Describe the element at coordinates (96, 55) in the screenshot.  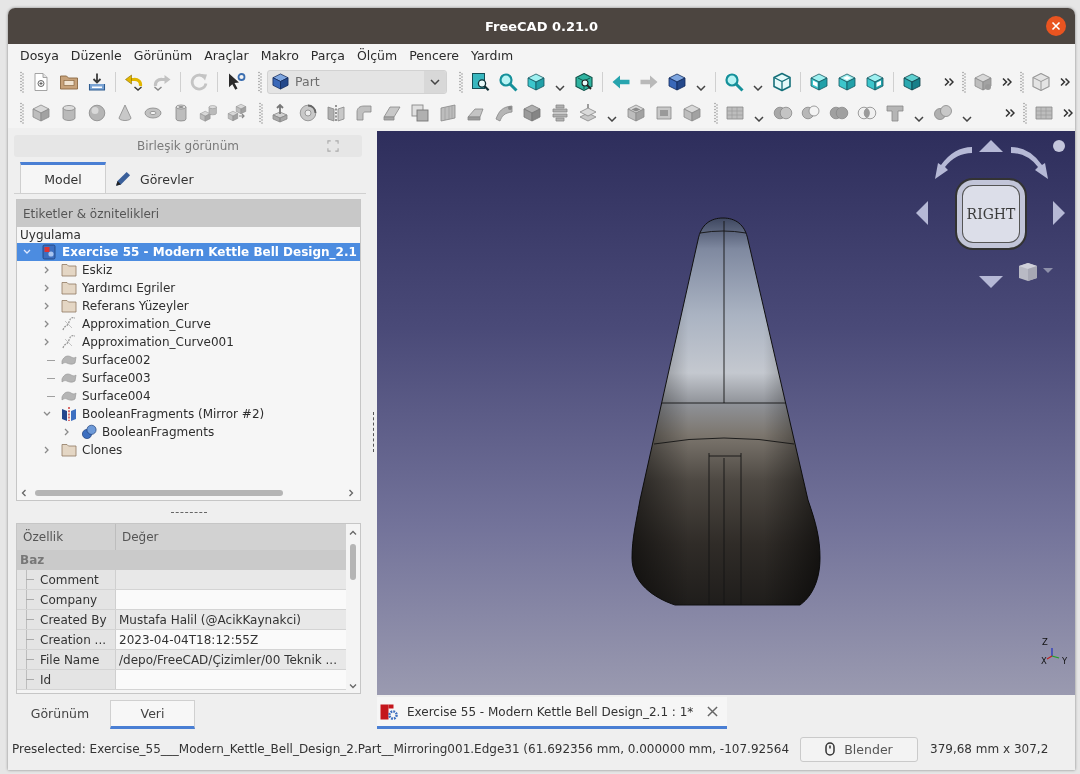
I see `menu-item: Düzenle` at that location.